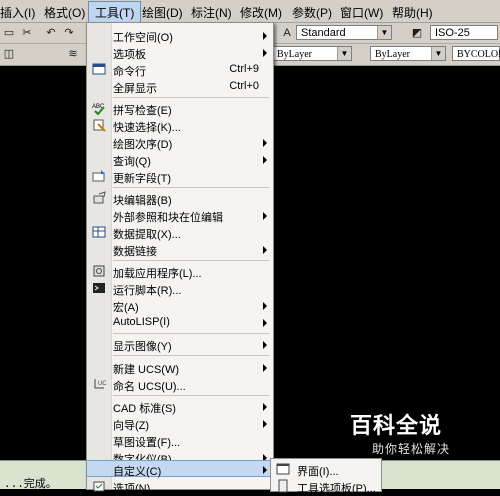 This screenshot has height=496, width=500. What do you see at coordinates (211, 12) in the screenshot?
I see `menu-dimension: 标注(N)` at bounding box center [211, 12].